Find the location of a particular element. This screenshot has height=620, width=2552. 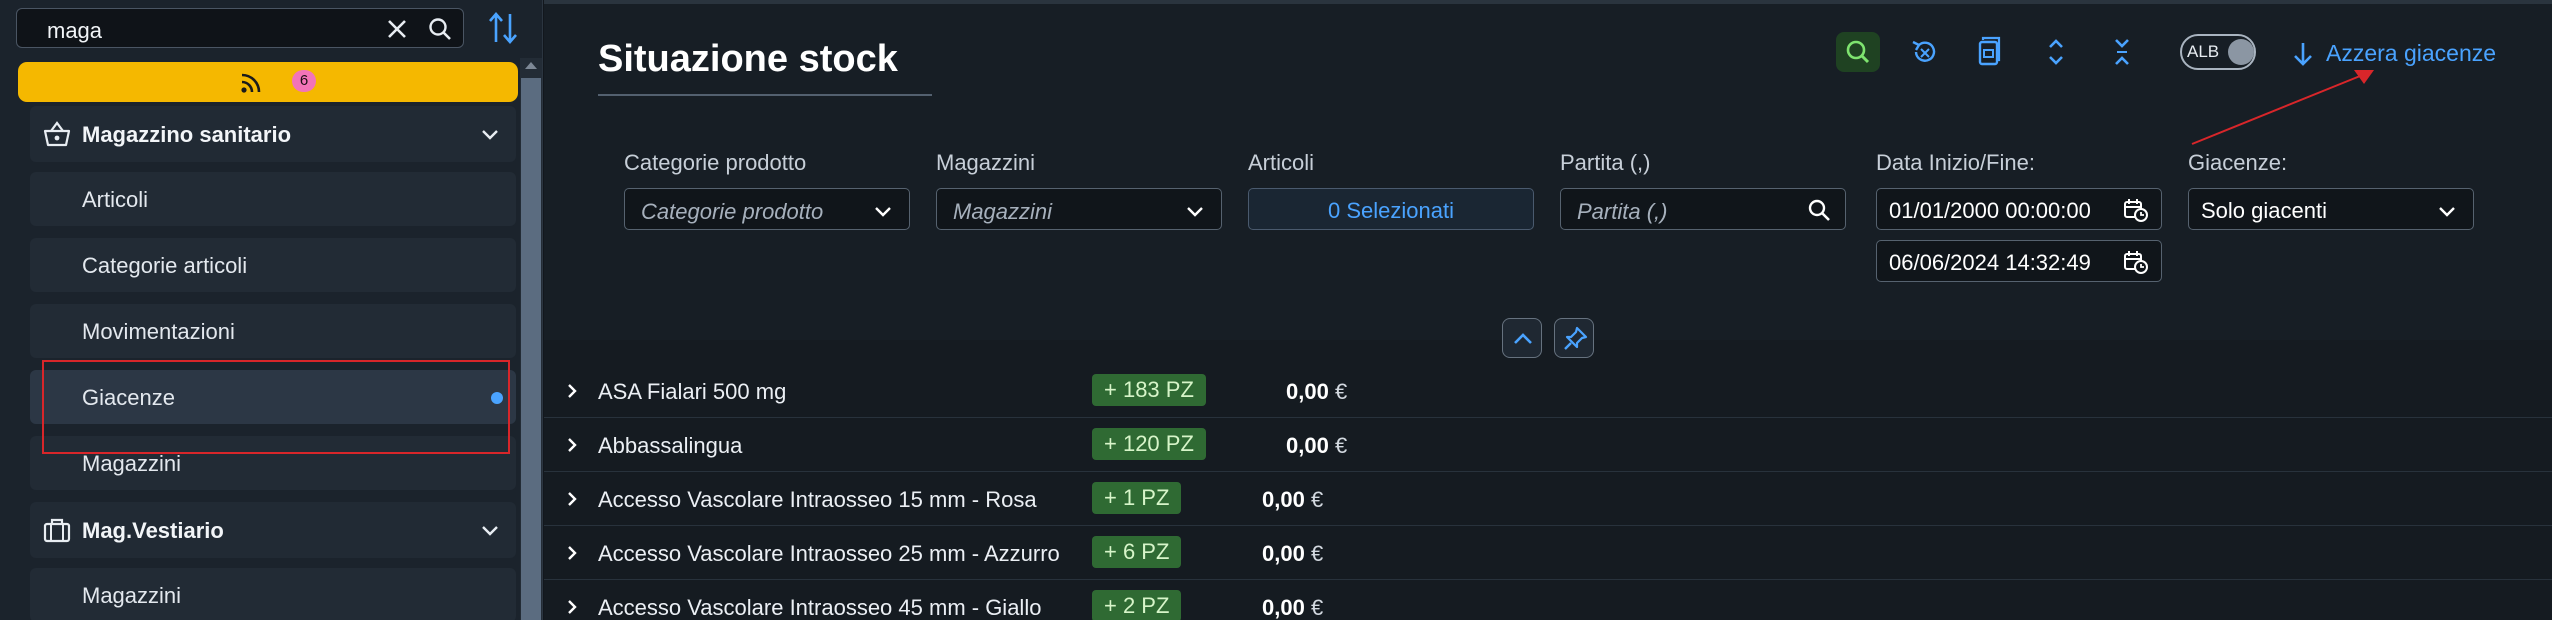

warehouse-icon is located at coordinates (1989, 51).